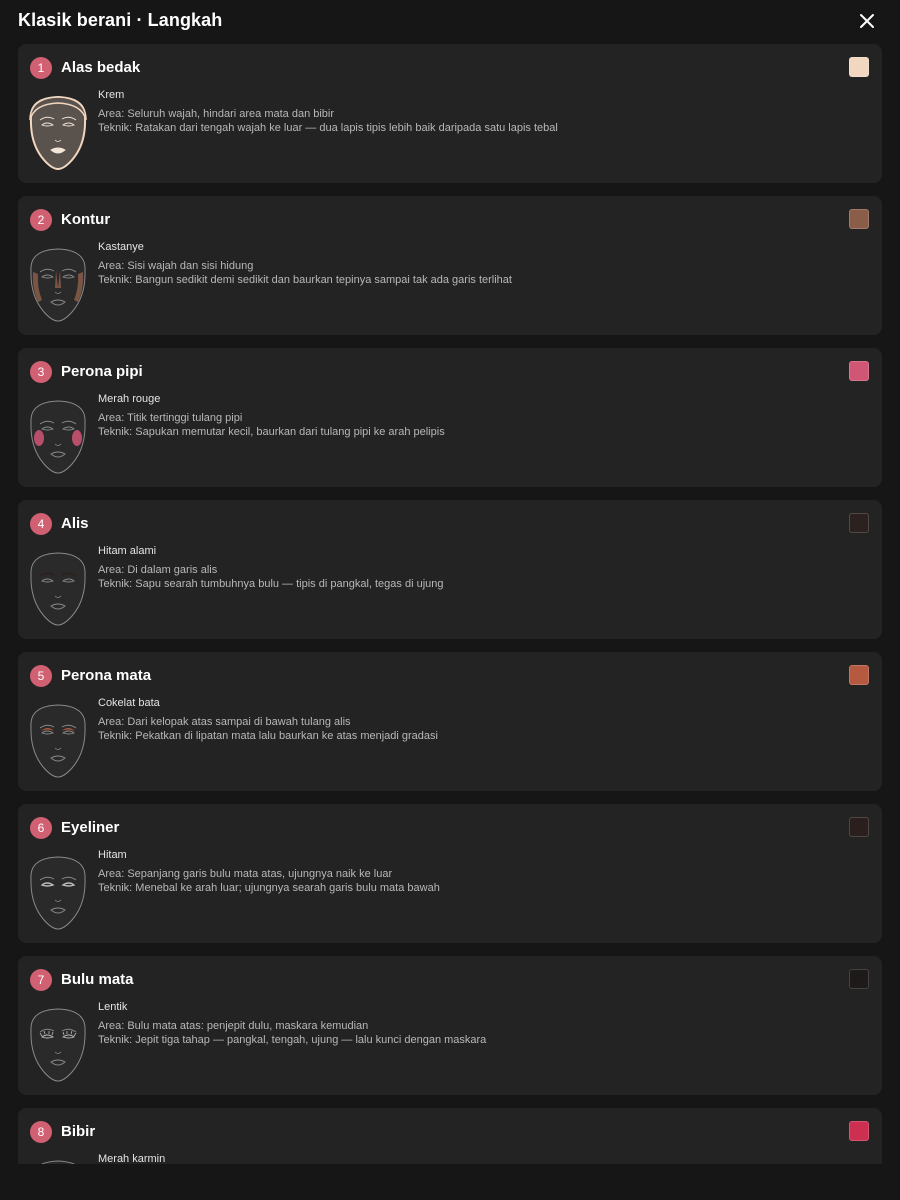 This screenshot has width=900, height=1200. Describe the element at coordinates (176, 266) in the screenshot. I see `area-text: Area: Sisi wajah dan sisi hidung` at that location.